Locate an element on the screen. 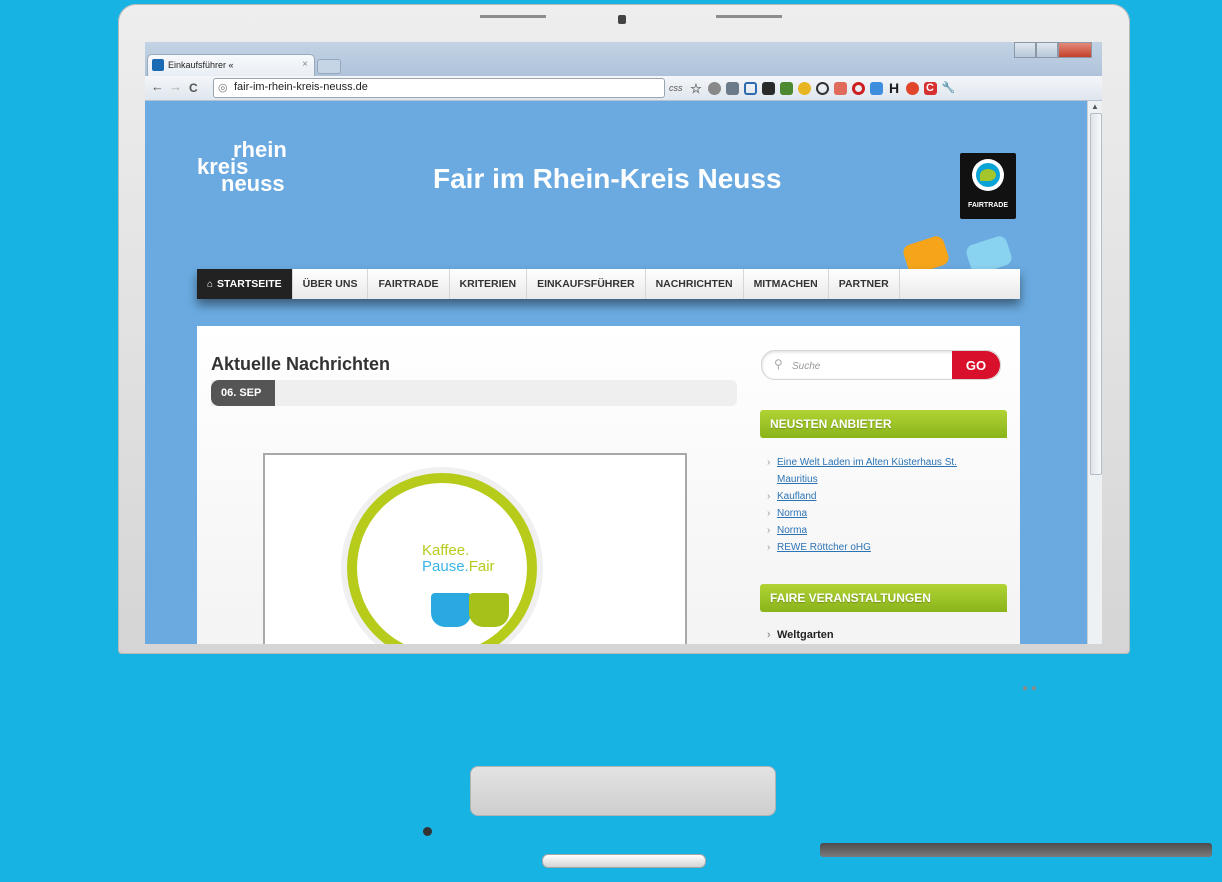 This screenshot has height=882, width=1222. list-item: REWE Röttcher oHG is located at coordinates (882, 547).